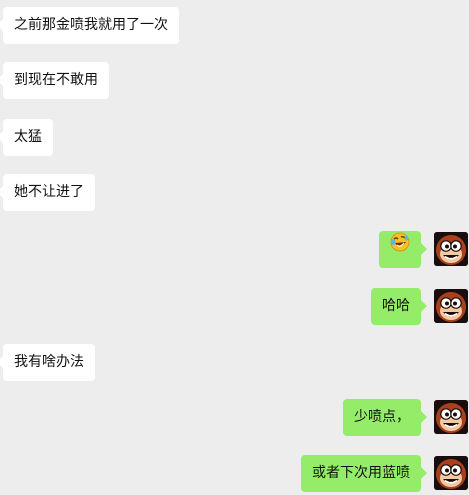  Describe the element at coordinates (396, 306) in the screenshot. I see `message-text: 哈哈` at that location.